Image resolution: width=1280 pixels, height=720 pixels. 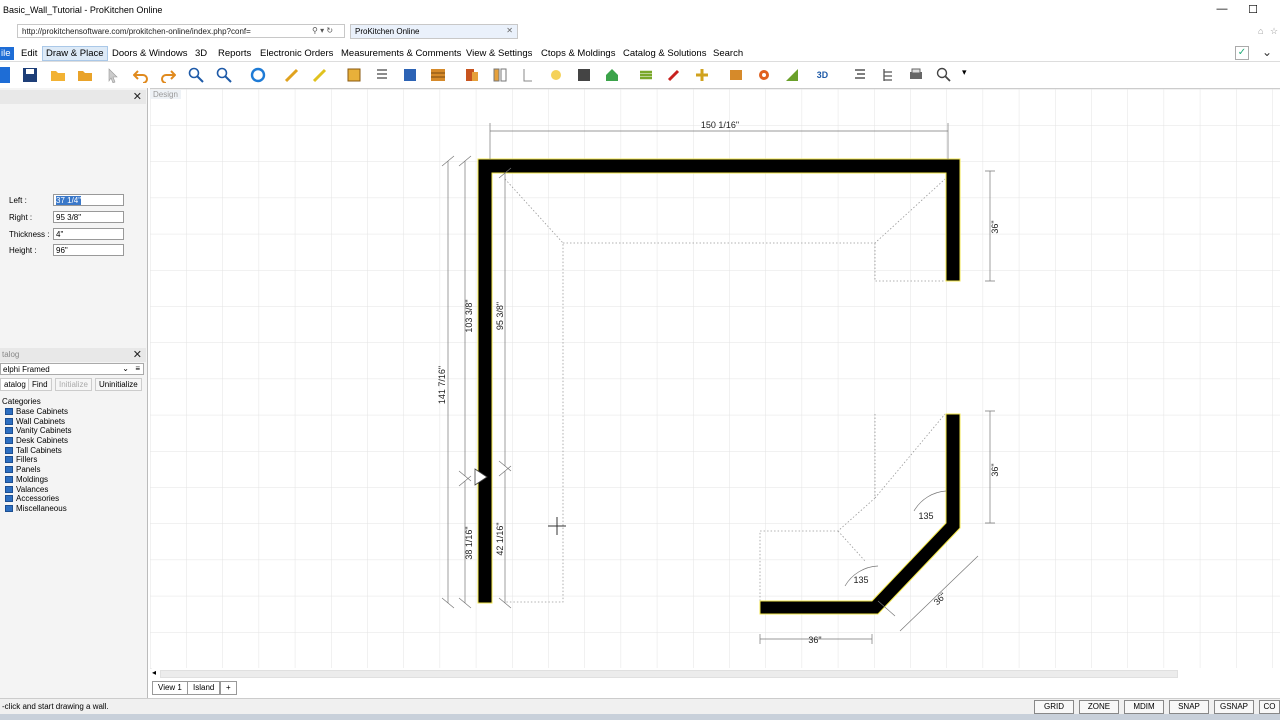 What do you see at coordinates (58, 75) in the screenshot?
I see `open-folder-icon` at bounding box center [58, 75].